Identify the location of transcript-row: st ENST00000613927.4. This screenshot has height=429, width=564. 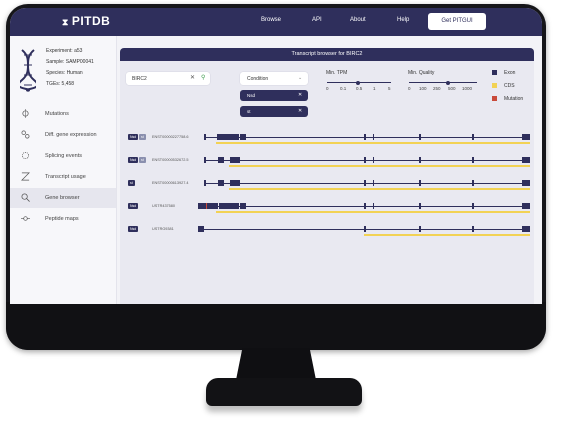
(327, 187).